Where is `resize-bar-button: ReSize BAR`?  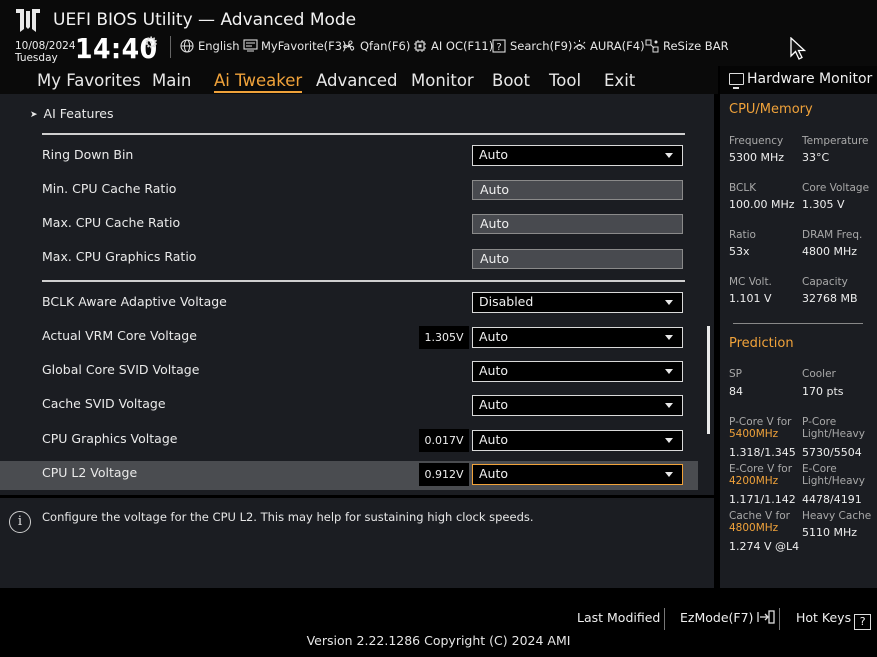
resize-bar-button: ReSize BAR is located at coordinates (687, 46).